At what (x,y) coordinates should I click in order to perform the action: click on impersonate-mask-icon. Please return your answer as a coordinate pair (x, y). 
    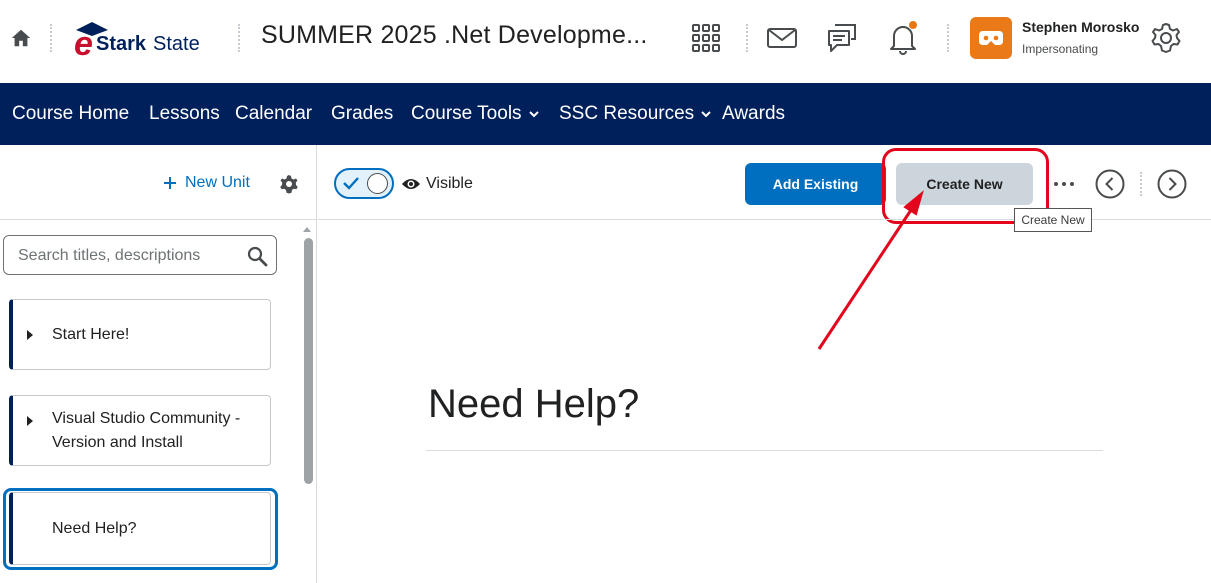
    Looking at the image, I should click on (991, 38).